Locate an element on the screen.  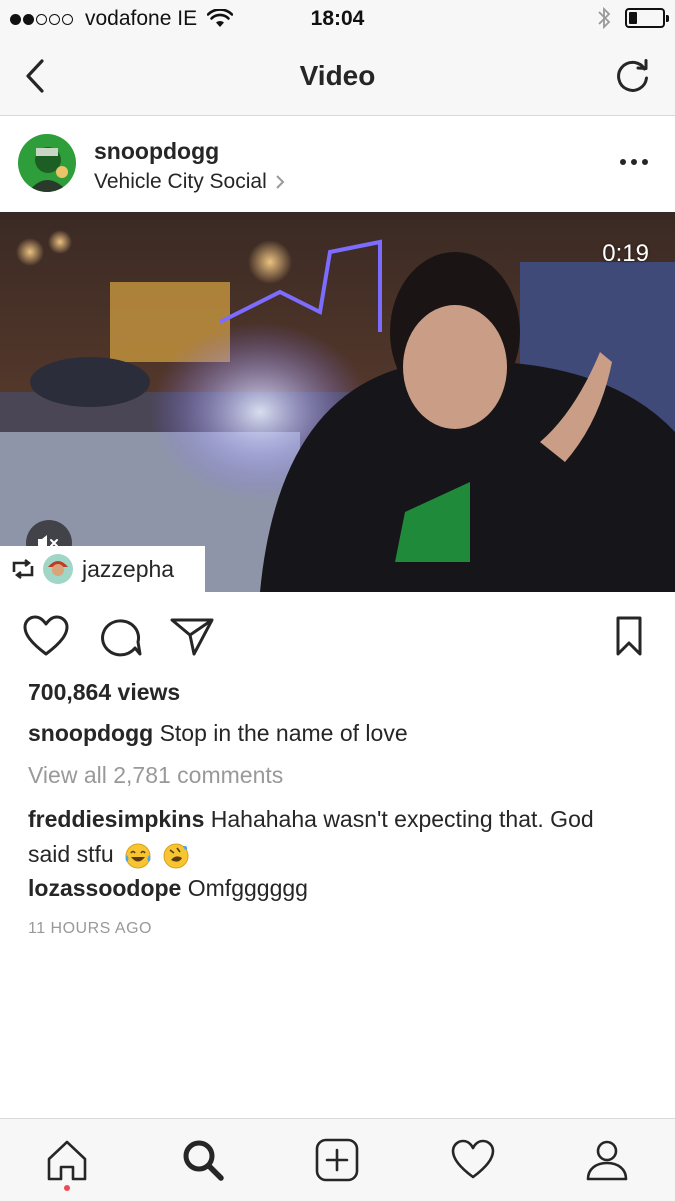
caption-text: Stop in the name of love is located at coordinates (283, 733).